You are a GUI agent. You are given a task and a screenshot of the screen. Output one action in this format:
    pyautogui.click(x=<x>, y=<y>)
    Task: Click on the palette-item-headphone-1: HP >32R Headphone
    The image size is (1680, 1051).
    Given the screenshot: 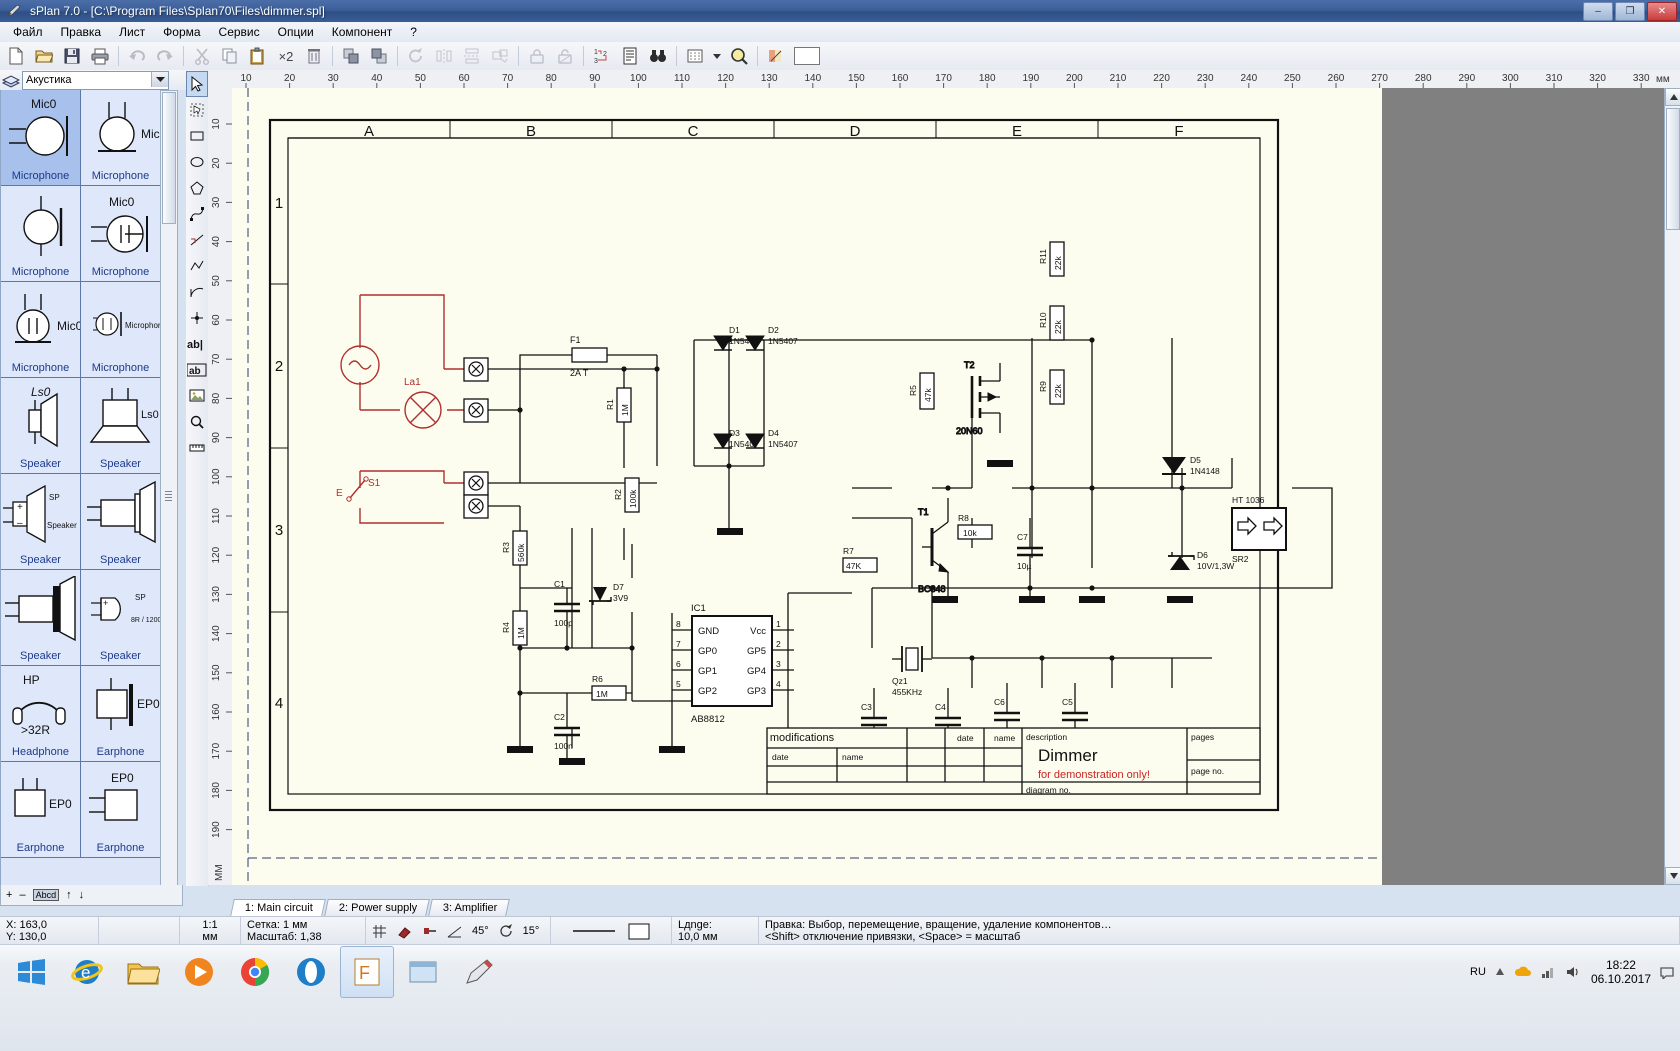 What is the action you would take?
    pyautogui.click(x=41, y=714)
    